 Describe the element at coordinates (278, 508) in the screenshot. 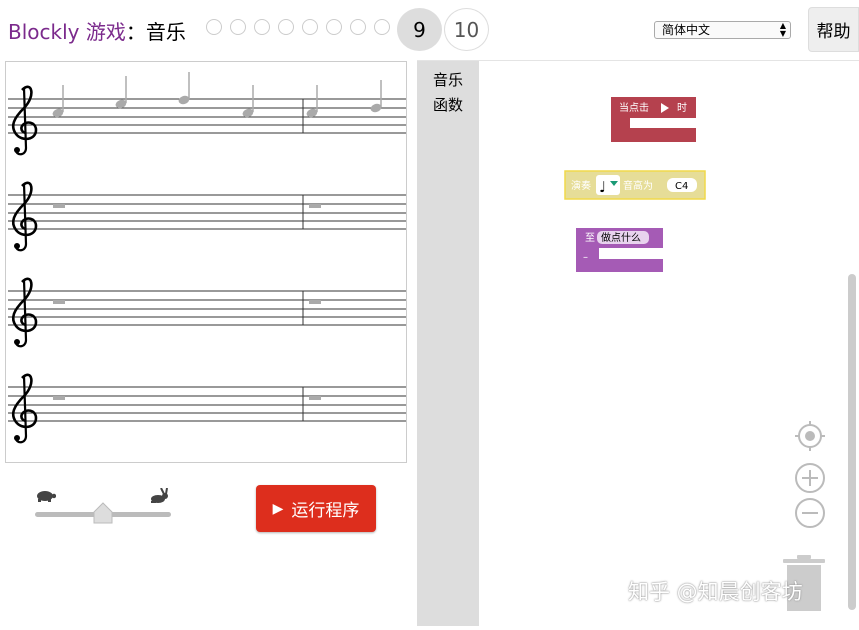

I see `play-icon: ▶` at that location.